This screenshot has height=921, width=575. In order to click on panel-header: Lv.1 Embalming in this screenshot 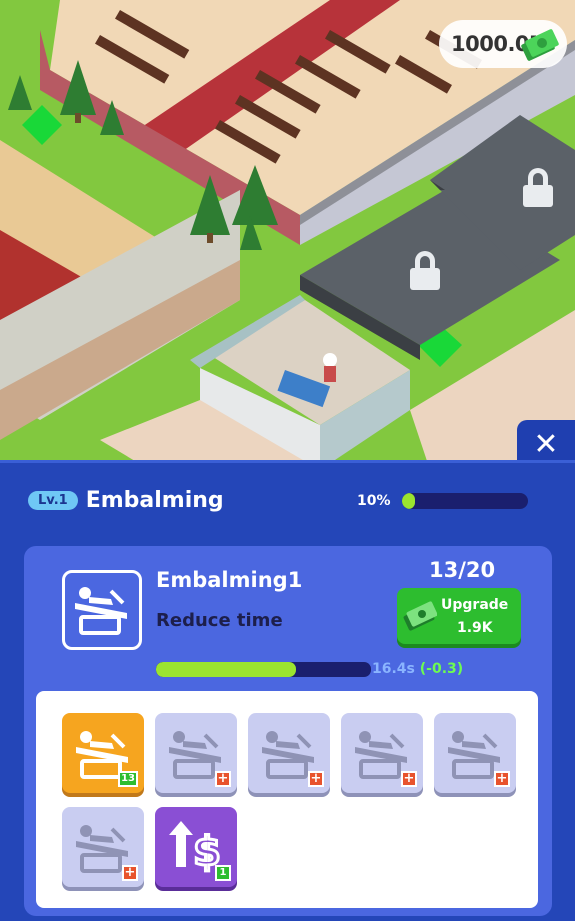, I will do `click(126, 500)`.